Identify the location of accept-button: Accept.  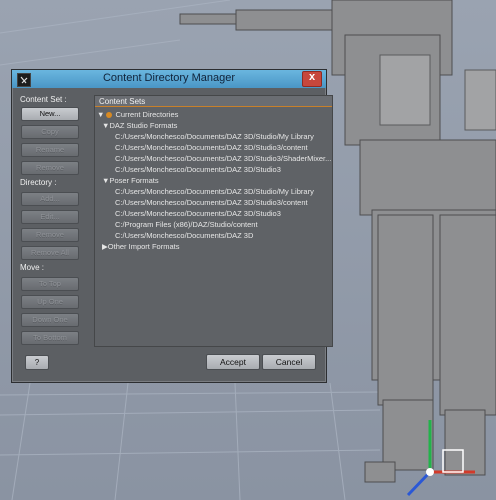
(233, 362).